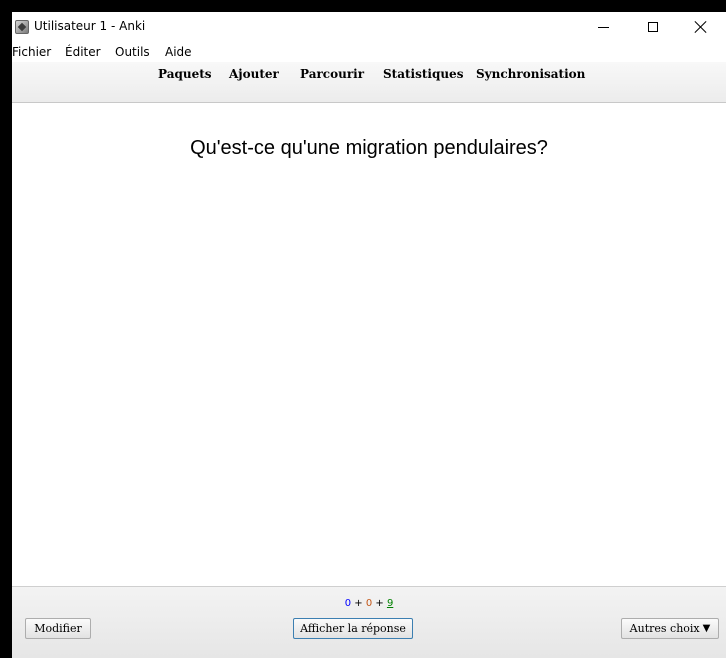 This screenshot has width=726, height=658. Describe the element at coordinates (369, 148) in the screenshot. I see `card-question: Qu'est-ce qu'une migration pendulaires?` at that location.